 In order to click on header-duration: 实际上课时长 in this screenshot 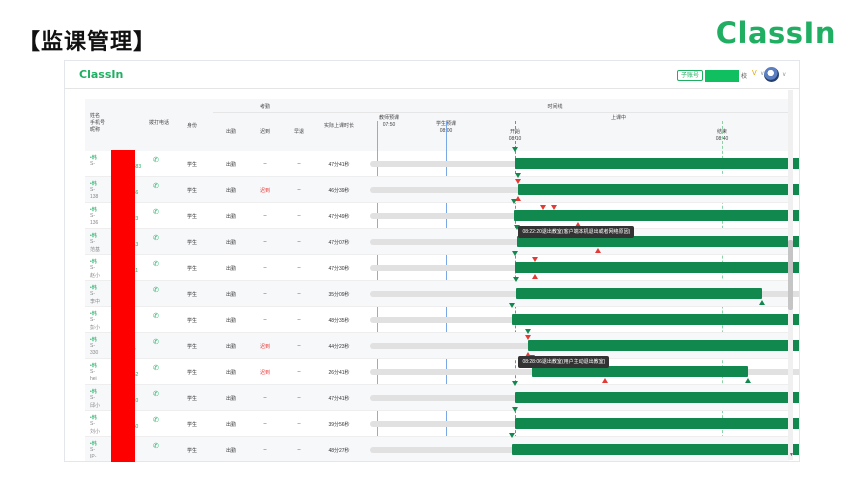, I will do `click(339, 126)`.